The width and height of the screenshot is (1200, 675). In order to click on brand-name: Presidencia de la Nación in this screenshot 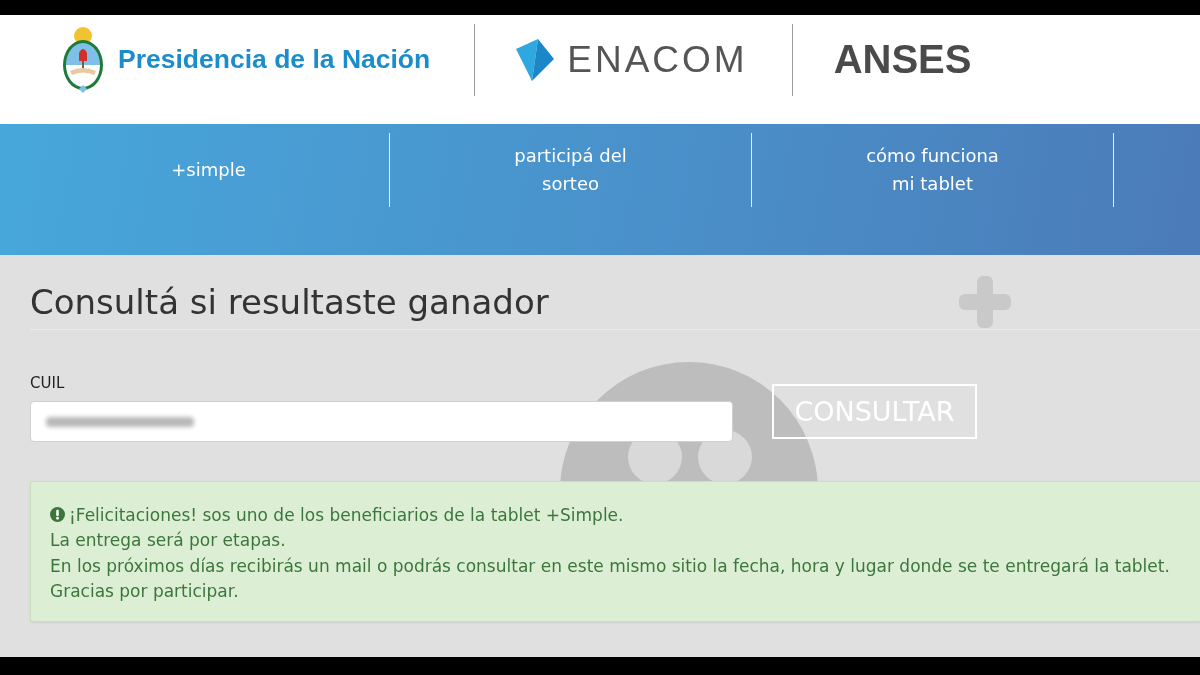, I will do `click(274, 59)`.